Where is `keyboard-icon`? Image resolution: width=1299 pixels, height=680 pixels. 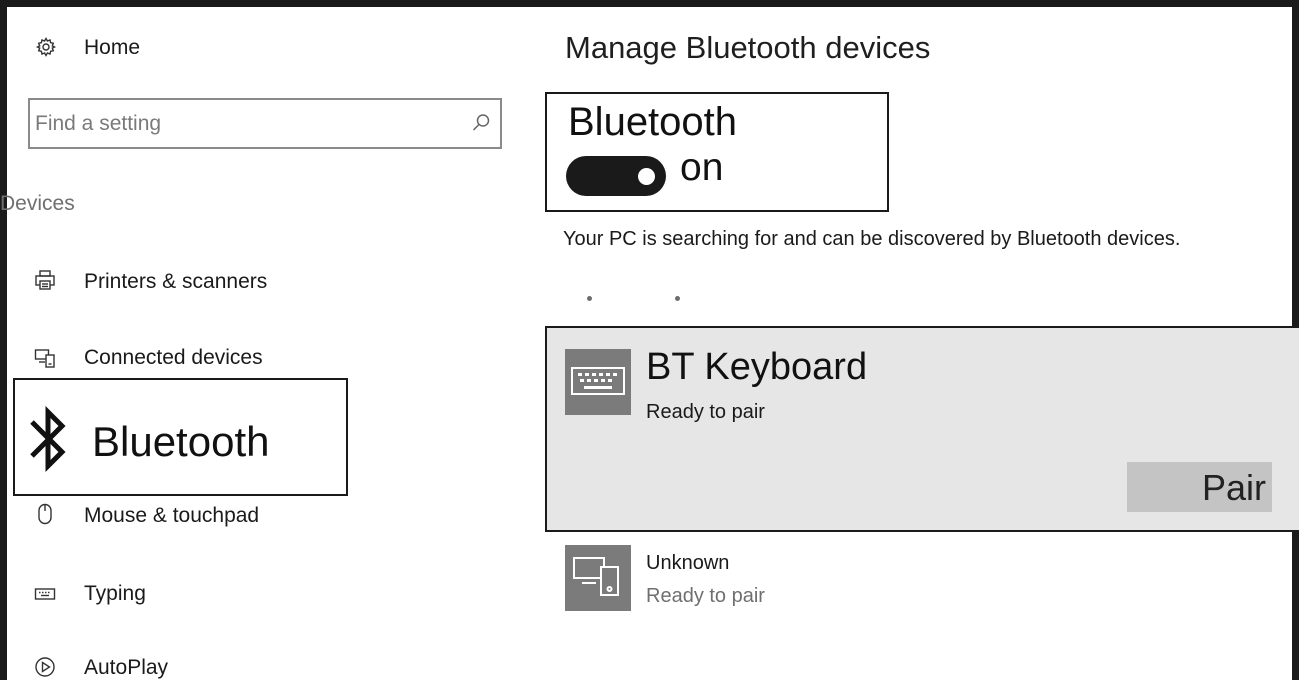
keyboard-icon is located at coordinates (45, 594).